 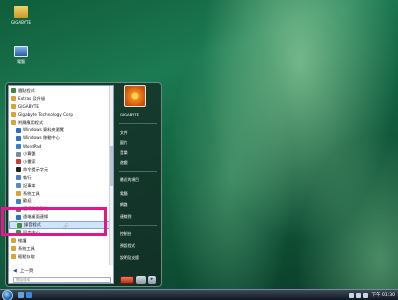 What do you see at coordinates (141, 280) in the screenshot?
I see `lock-button` at bounding box center [141, 280].